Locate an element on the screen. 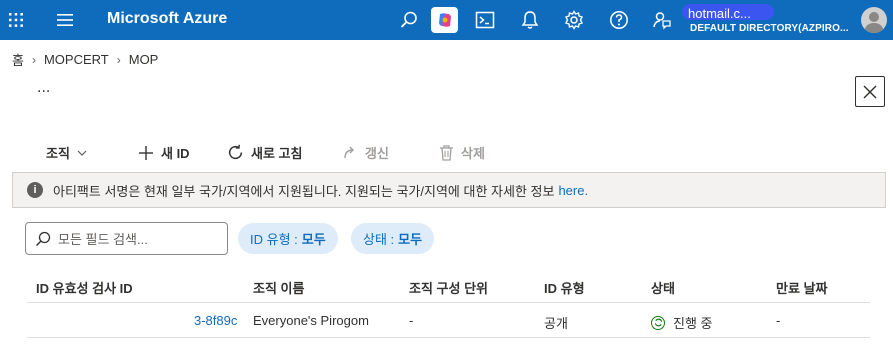  settings-icon is located at coordinates (574, 20).